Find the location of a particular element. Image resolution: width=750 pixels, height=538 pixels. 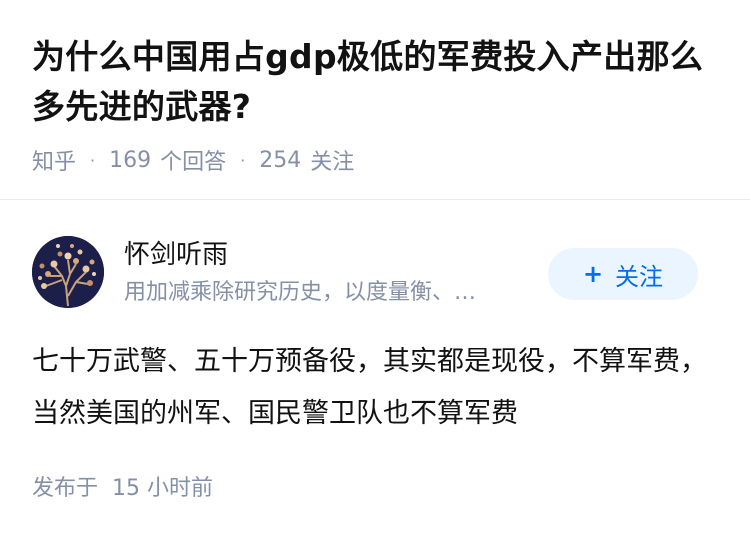

follower-count-label: 关注 is located at coordinates (332, 162).